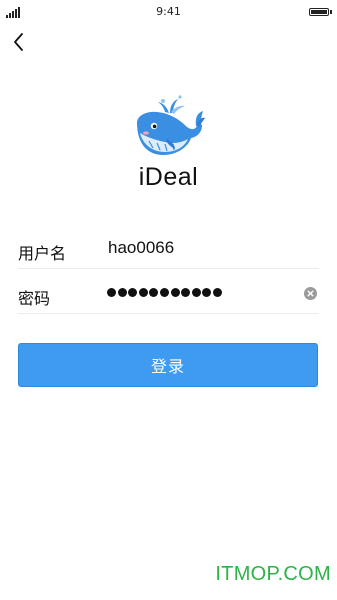  I want to click on battery-icon, so click(319, 12).